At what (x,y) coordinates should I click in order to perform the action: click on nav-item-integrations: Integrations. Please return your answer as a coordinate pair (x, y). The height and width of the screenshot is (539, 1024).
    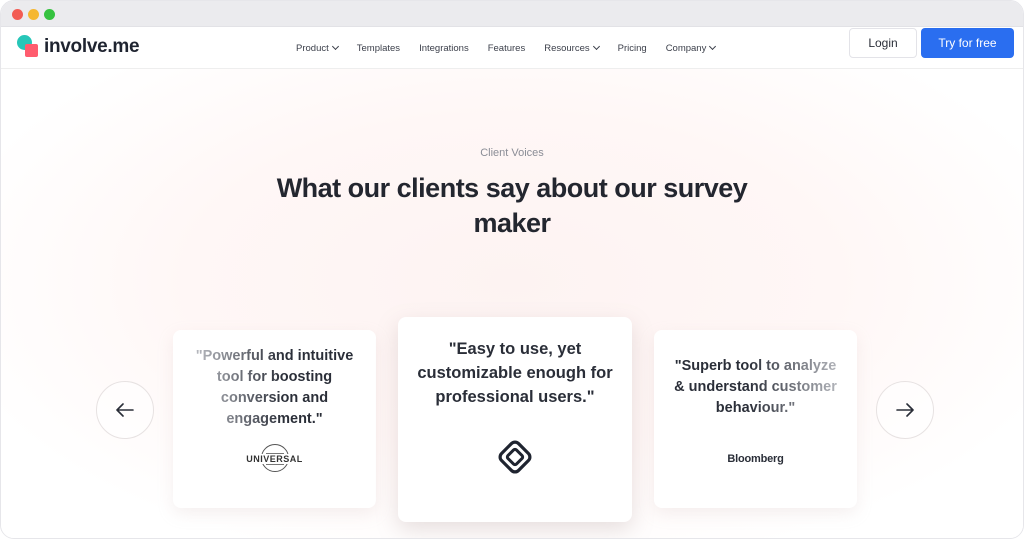
    Looking at the image, I should click on (444, 48).